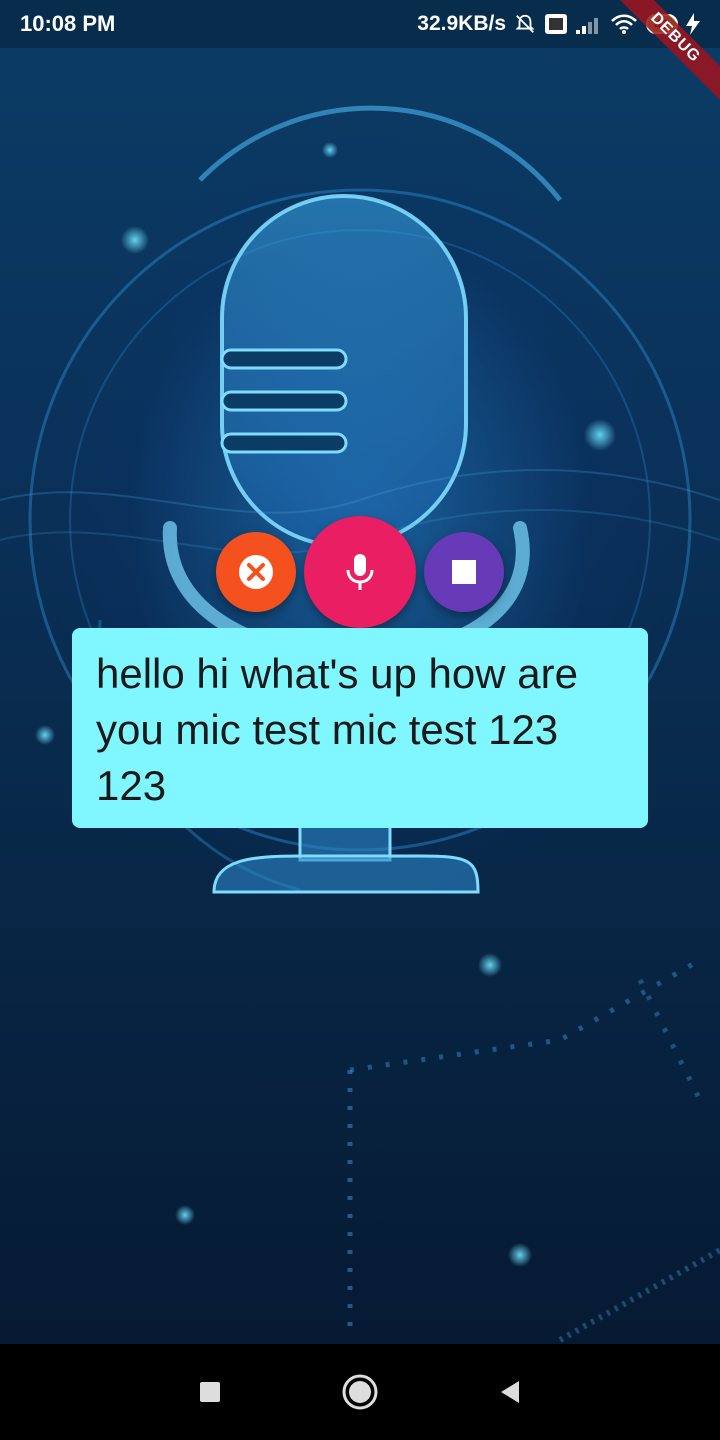 The height and width of the screenshot is (1440, 720). I want to click on navigation-bar, so click(360, 1392).